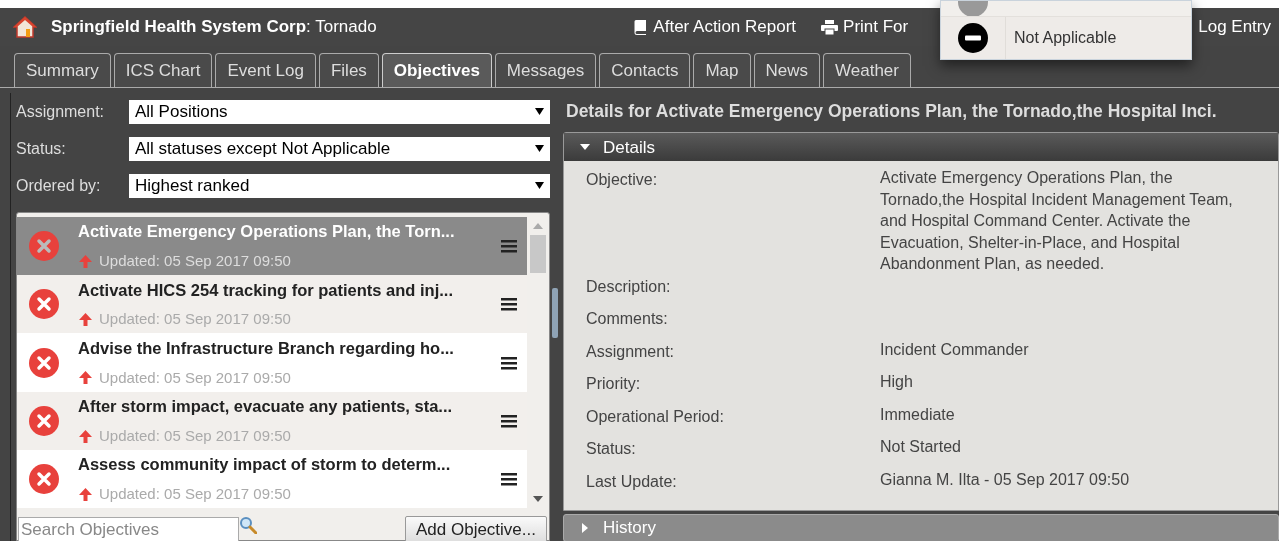  What do you see at coordinates (1005, 479) in the screenshot?
I see `field-value: Gianna M. Ilta - 05 Sep 2017 09:50` at bounding box center [1005, 479].